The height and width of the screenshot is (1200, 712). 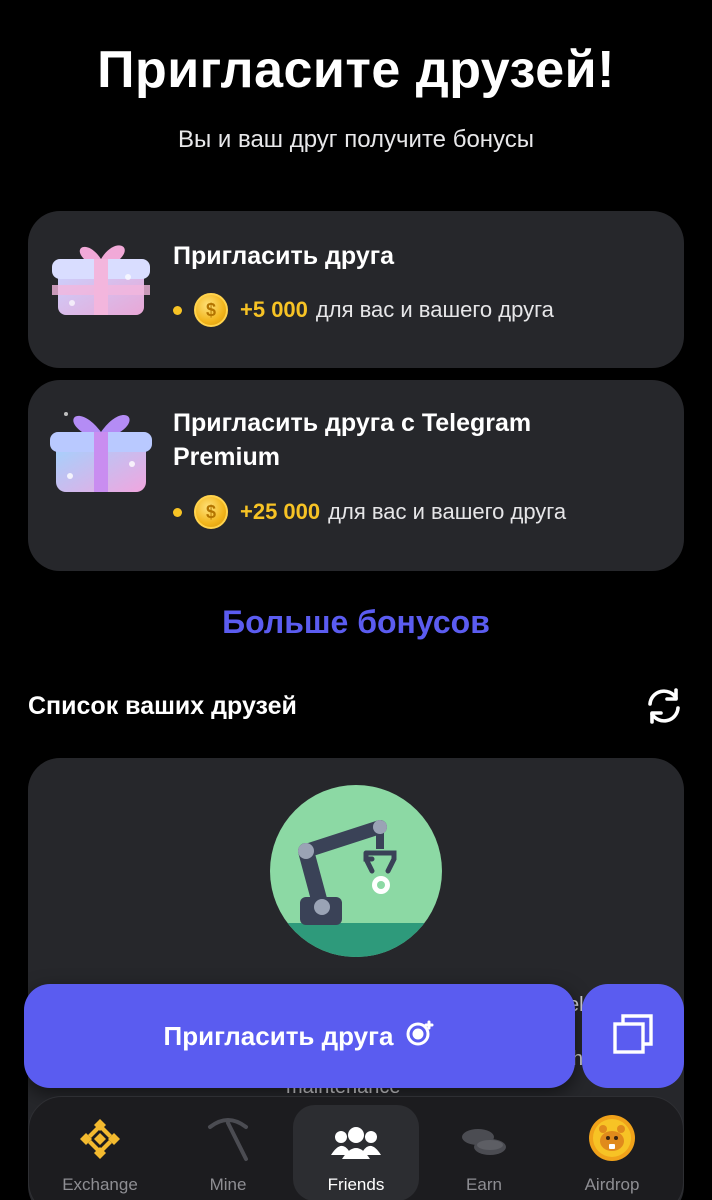 I want to click on page-title: Пригласите друзей!, so click(x=356, y=70).